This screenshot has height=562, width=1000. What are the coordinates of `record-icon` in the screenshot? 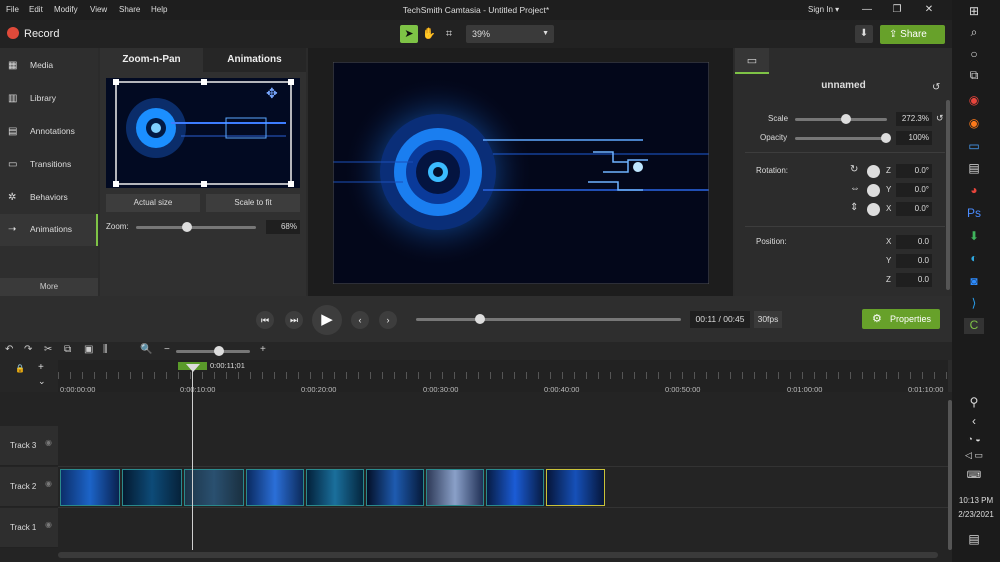 It's located at (13, 33).